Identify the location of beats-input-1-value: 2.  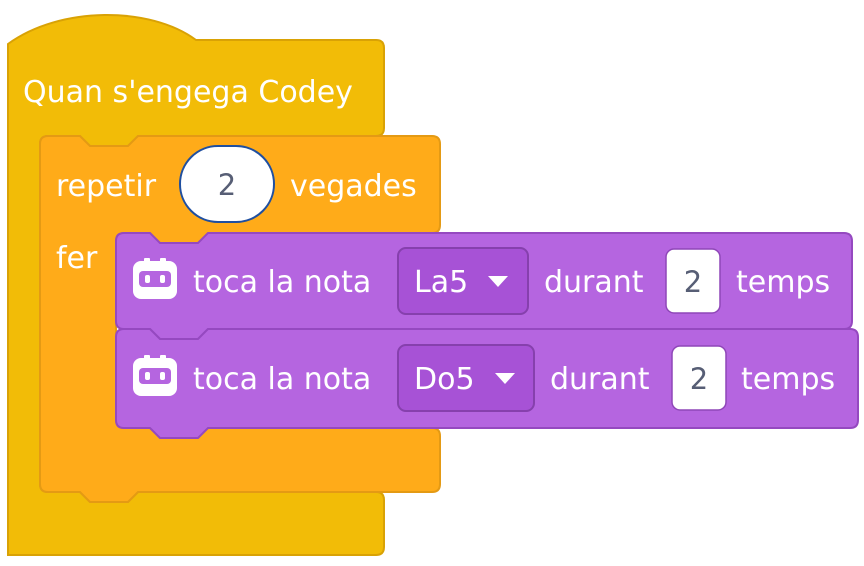
(693, 282).